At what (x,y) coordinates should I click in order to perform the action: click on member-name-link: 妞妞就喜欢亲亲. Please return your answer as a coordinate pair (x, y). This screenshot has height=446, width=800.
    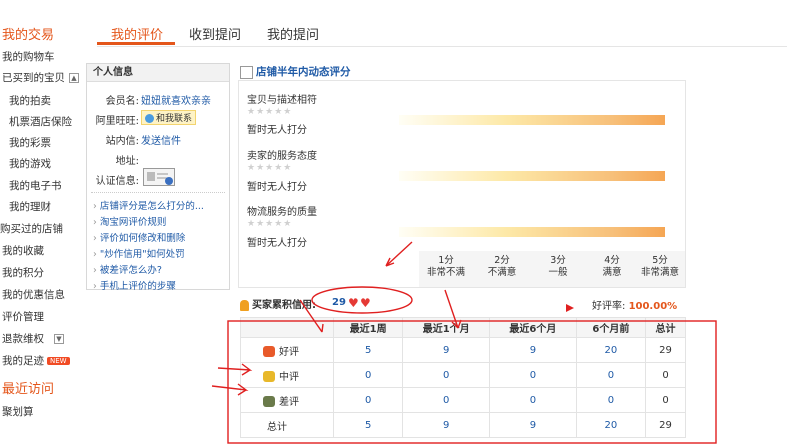
    Looking at the image, I should click on (176, 99).